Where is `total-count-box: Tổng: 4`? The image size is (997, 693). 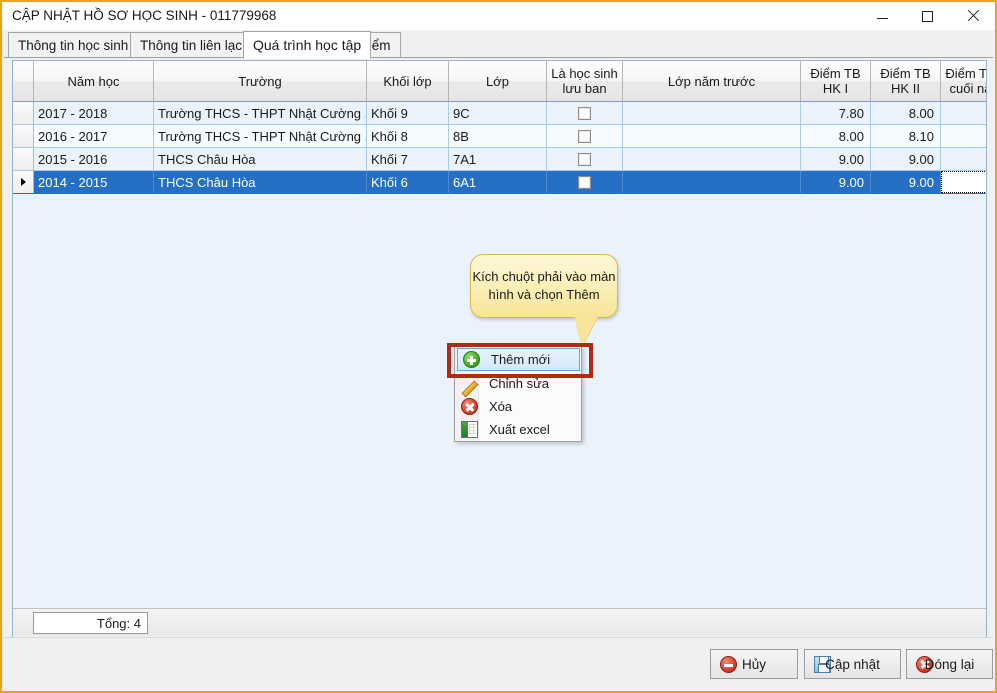
total-count-box: Tổng: 4 is located at coordinates (90, 623).